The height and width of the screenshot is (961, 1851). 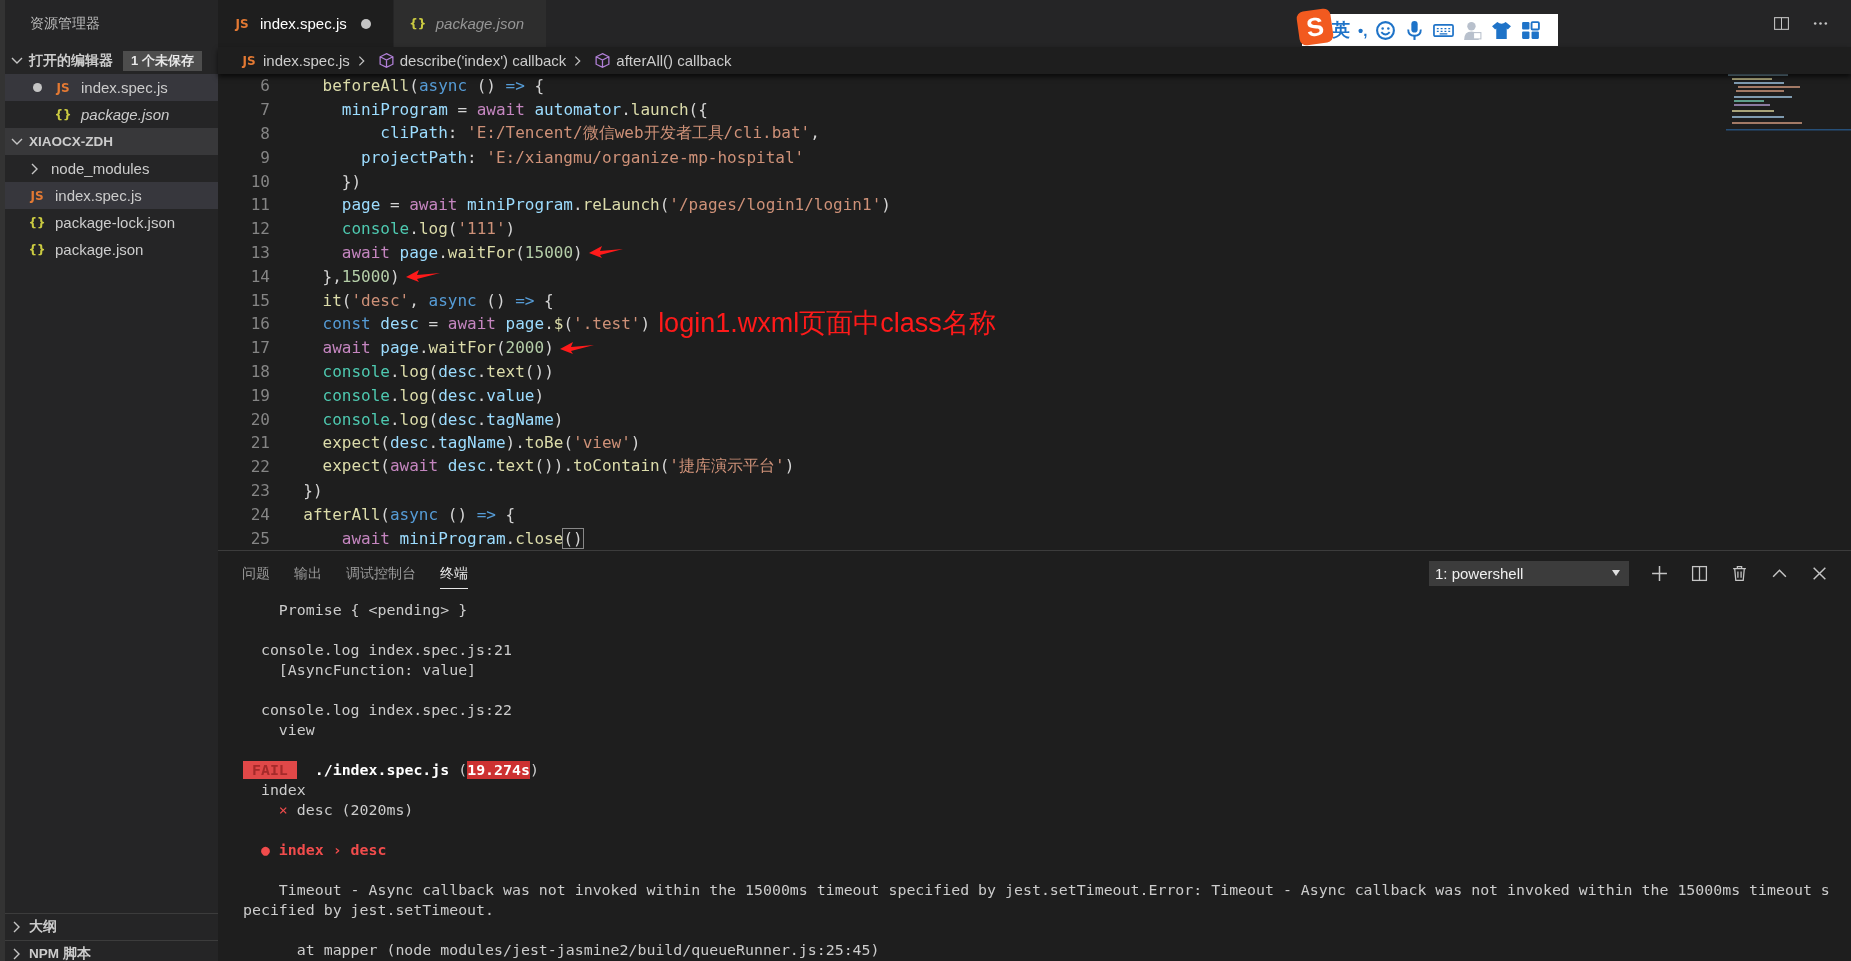 I want to click on line-number: 18, so click(x=259, y=371).